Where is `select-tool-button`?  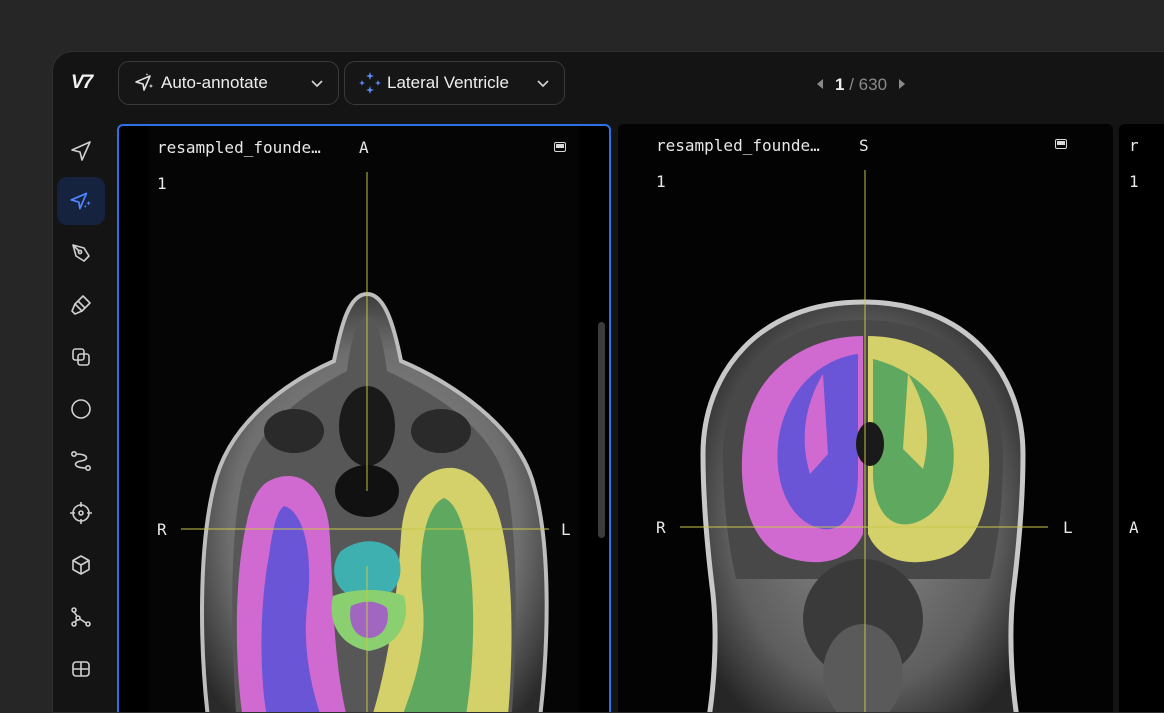 select-tool-button is located at coordinates (81, 151).